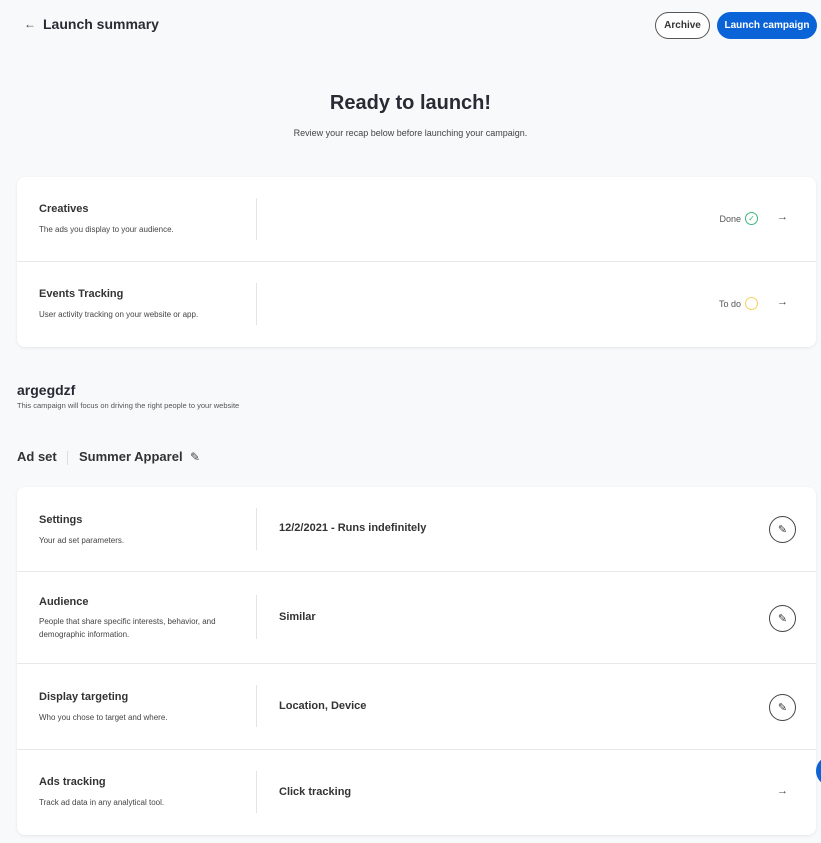 This screenshot has height=843, width=821. What do you see at coordinates (30, 24) in the screenshot?
I see `back-arrow-icon: ←` at bounding box center [30, 24].